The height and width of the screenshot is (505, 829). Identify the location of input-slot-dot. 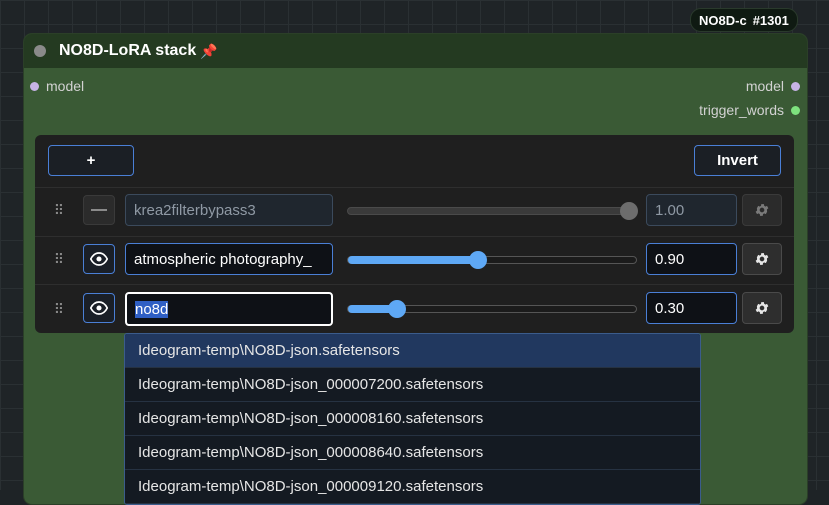
(34, 86).